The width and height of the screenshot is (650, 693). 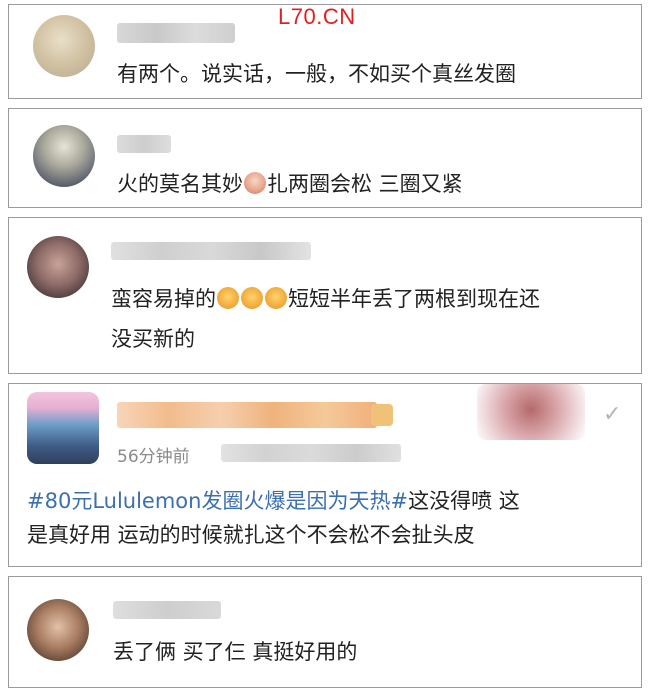 What do you see at coordinates (217, 501) in the screenshot?
I see `topic-hashtag-link: #80元Lululemon发圈火爆是因为天热#` at bounding box center [217, 501].